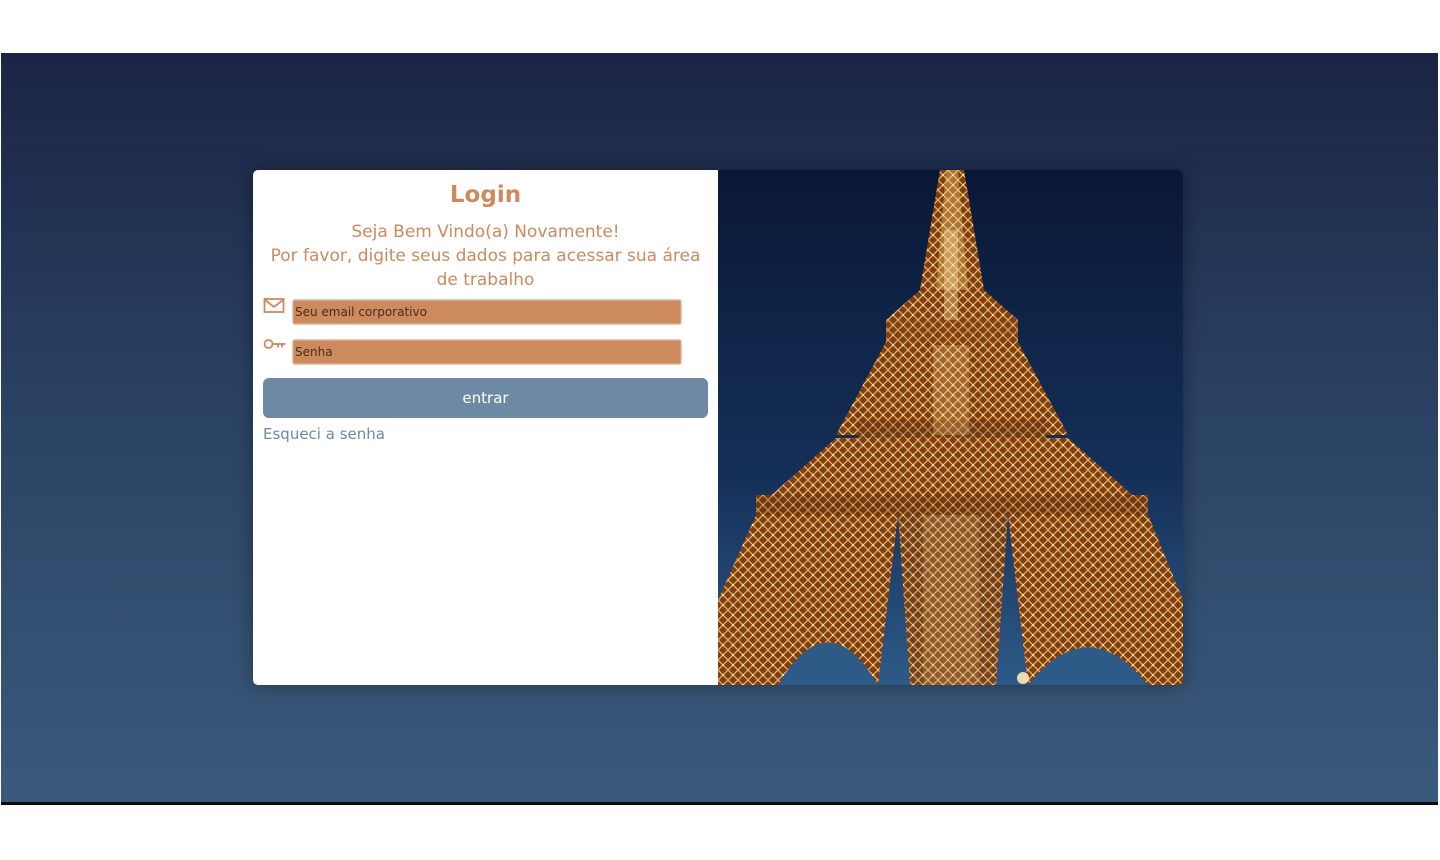 The image size is (1440, 860). I want to click on email-row, so click(485, 314).